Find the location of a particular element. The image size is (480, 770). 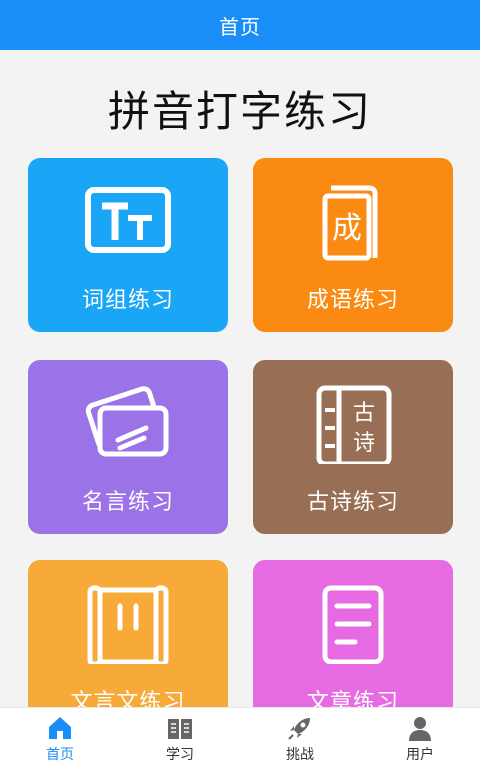

nav-user: 用户 is located at coordinates (420, 739).